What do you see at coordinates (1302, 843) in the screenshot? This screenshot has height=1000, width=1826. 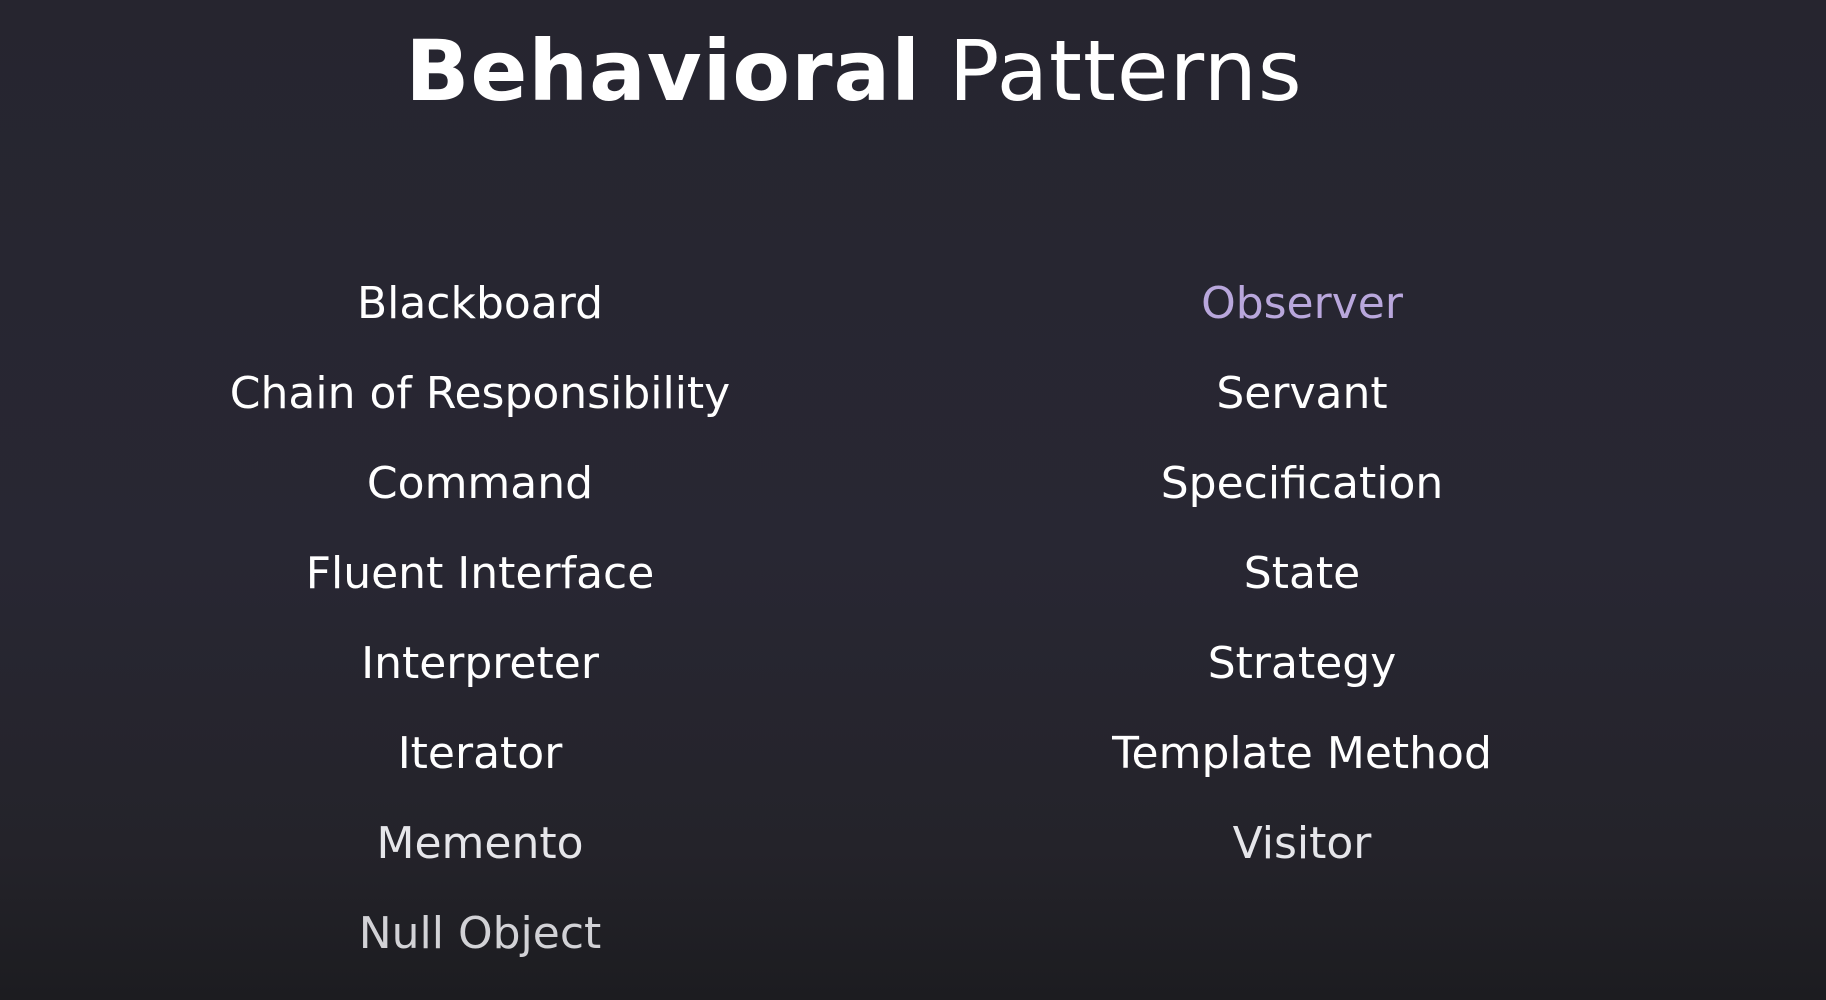 I see `pattern-item-visitor: Visitor` at bounding box center [1302, 843].